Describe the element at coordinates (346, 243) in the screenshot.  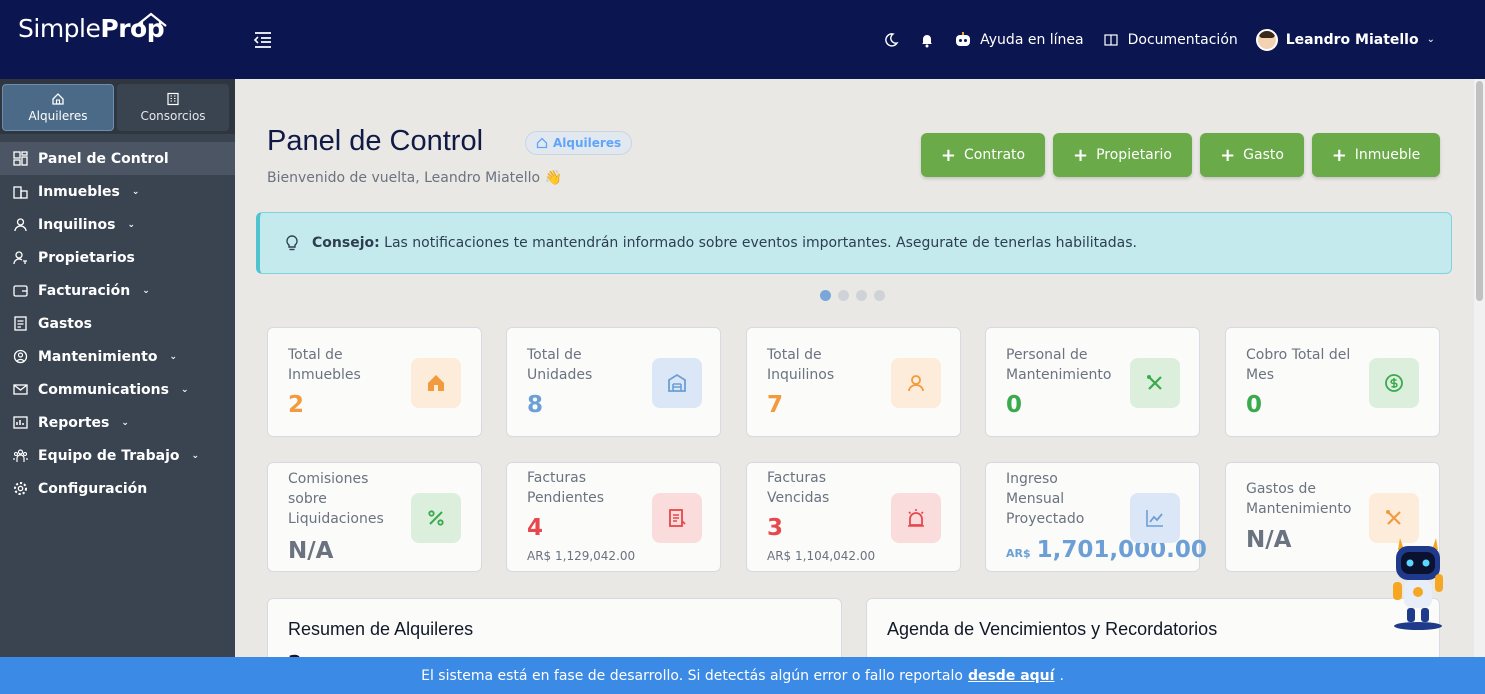
I see `tip-prefix: Consejo:` at that location.